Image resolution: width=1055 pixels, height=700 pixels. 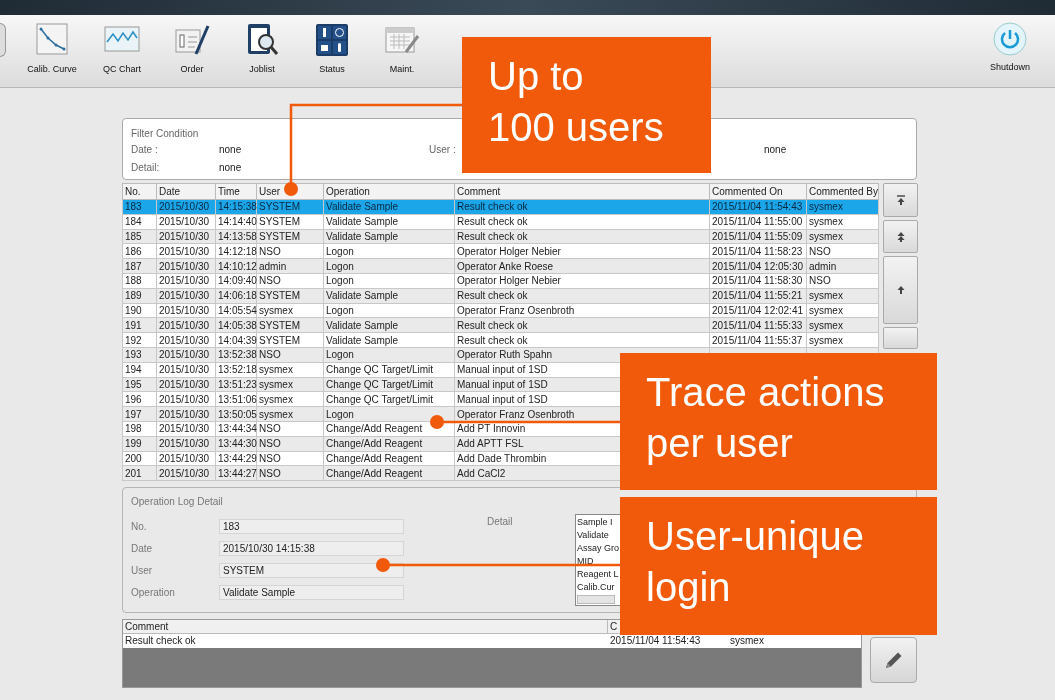 I want to click on curve-chart-icon, so click(x=52, y=40).